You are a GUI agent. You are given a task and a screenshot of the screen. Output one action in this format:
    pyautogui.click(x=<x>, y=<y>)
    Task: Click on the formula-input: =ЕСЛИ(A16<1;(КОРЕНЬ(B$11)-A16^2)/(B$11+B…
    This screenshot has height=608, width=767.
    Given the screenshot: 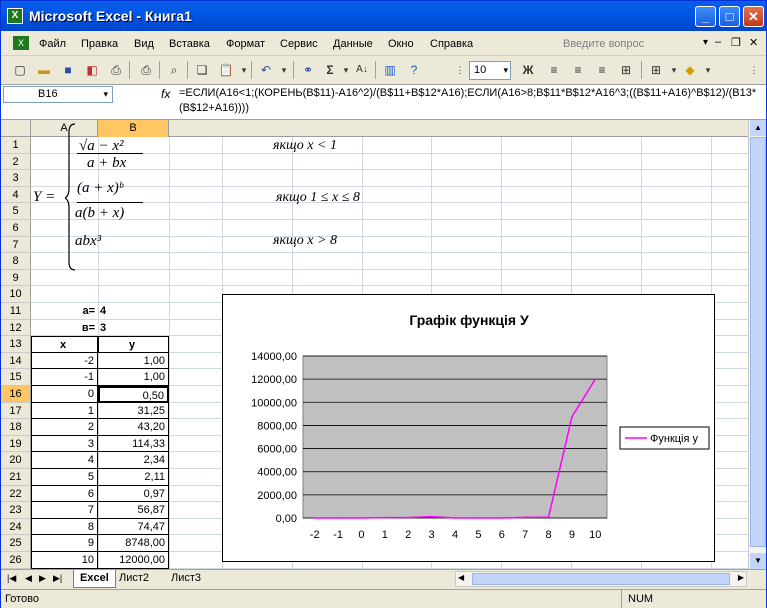 What is the action you would take?
    pyautogui.click(x=471, y=101)
    